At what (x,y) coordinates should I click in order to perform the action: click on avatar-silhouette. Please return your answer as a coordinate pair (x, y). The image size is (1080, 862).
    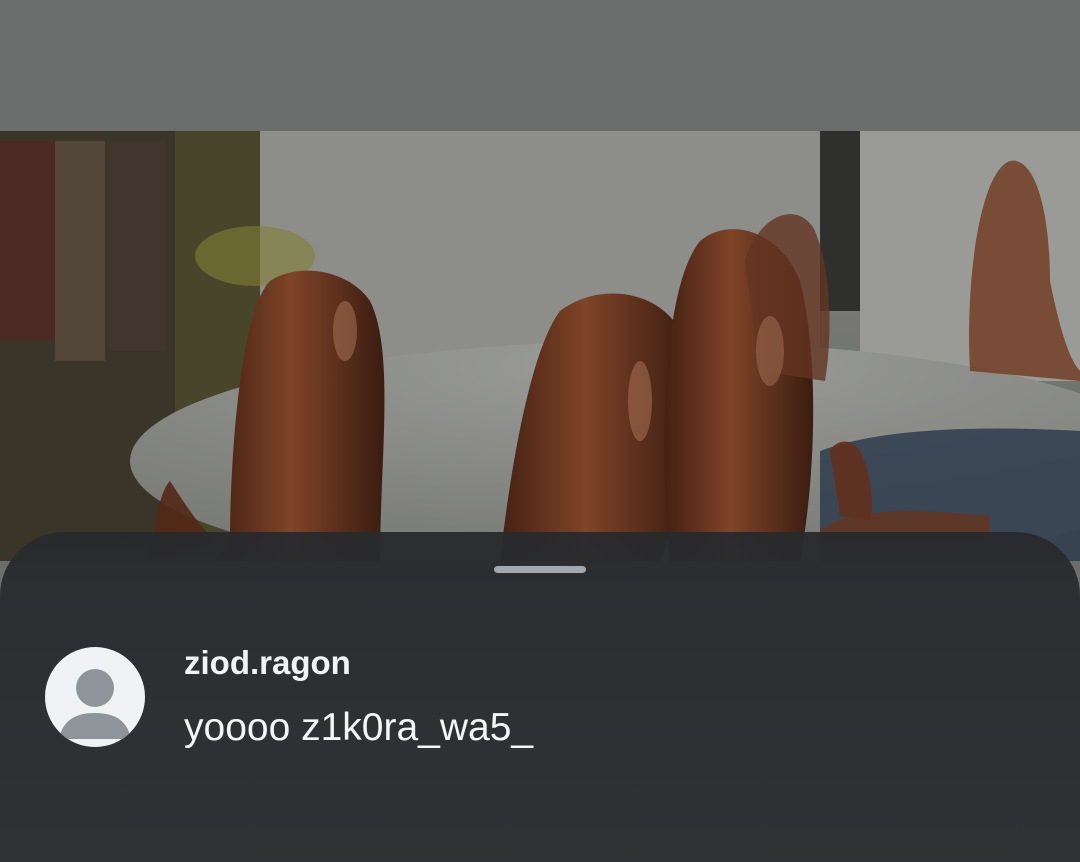
    Looking at the image, I should click on (95, 704).